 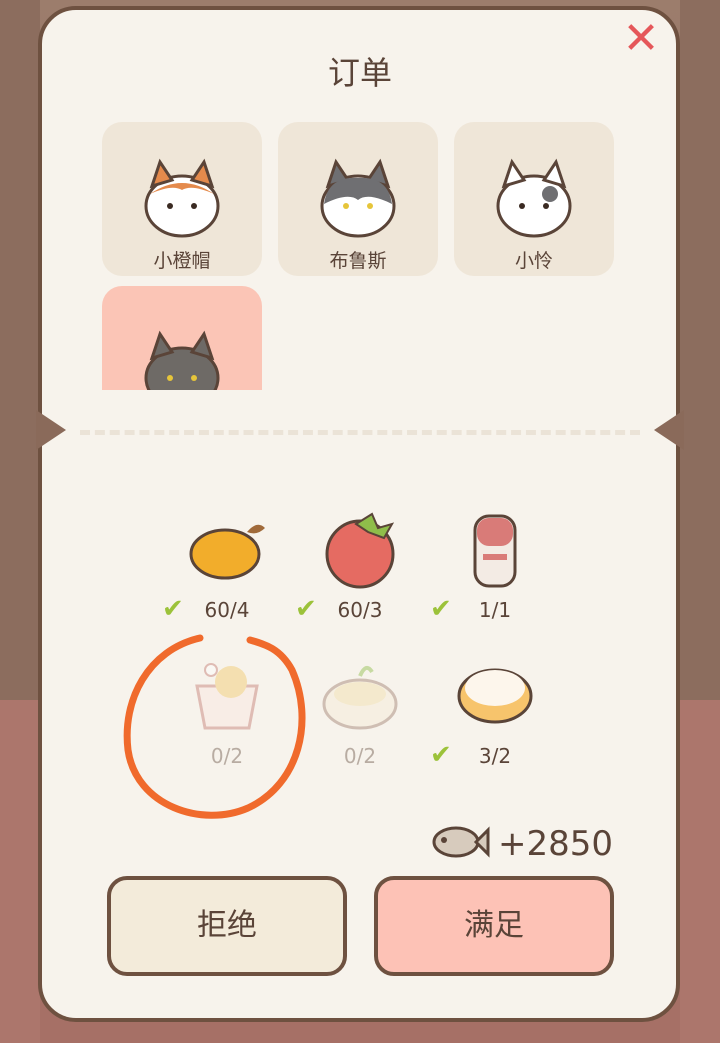 What do you see at coordinates (359, 73) in the screenshot?
I see `dialog-title: 订单` at bounding box center [359, 73].